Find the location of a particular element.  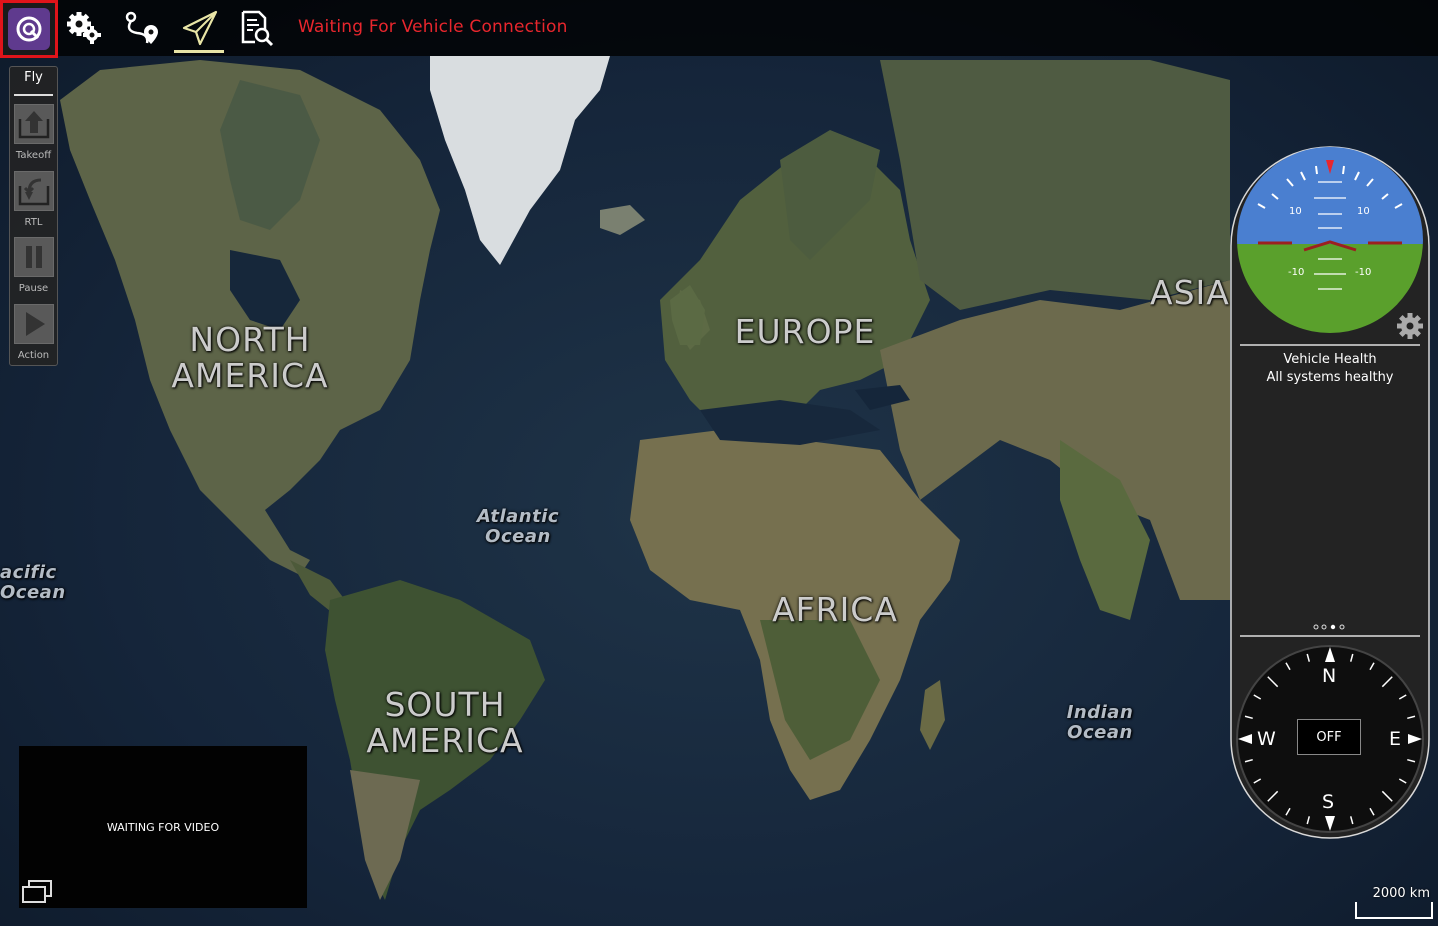

compass-west-label: W is located at coordinates (1266, 739).